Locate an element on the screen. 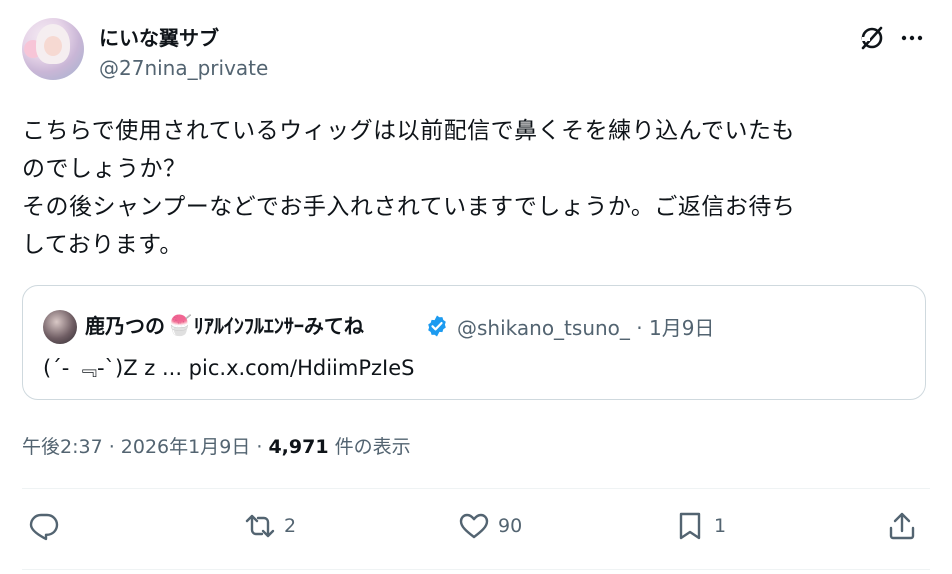 The height and width of the screenshot is (574, 952). views-label: 件の表示 is located at coordinates (369, 447).